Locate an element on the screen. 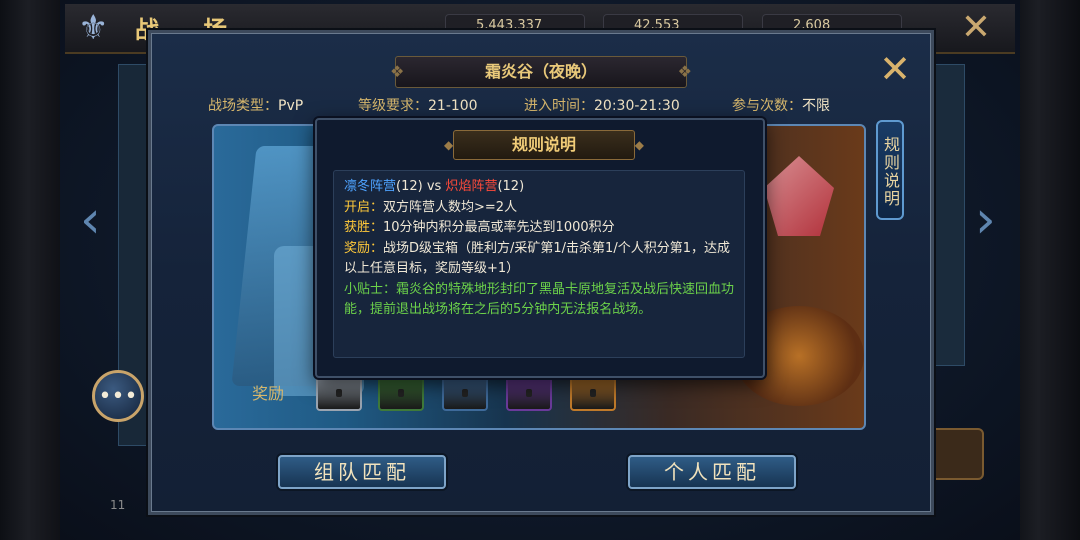  frost-faction-name: 凛冬阵营 is located at coordinates (370, 186).